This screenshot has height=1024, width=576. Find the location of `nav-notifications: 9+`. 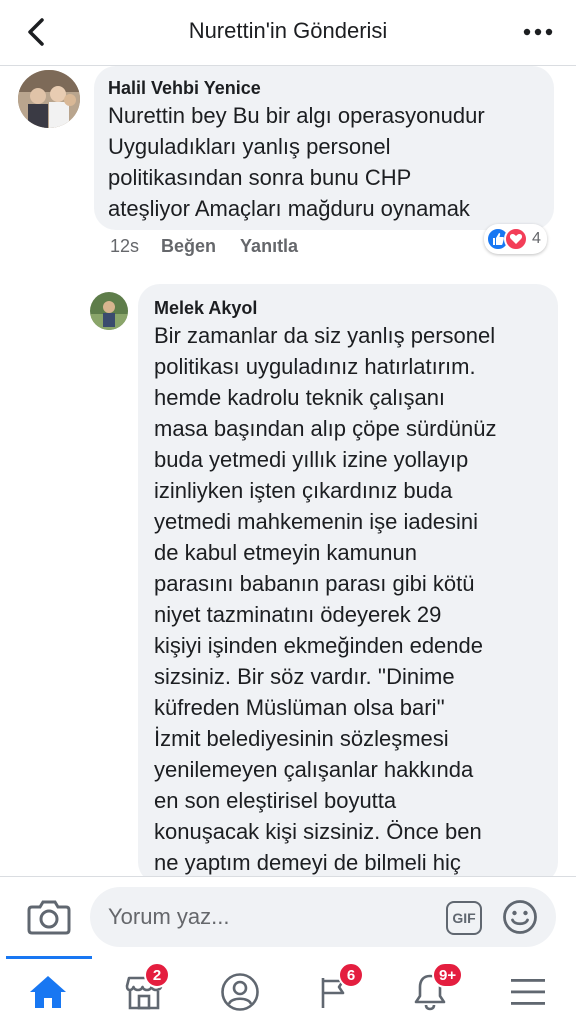

nav-notifications: 9+ is located at coordinates (433, 989).